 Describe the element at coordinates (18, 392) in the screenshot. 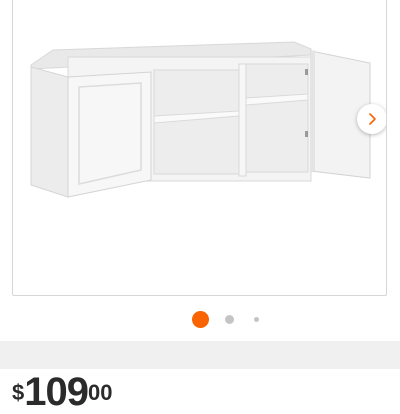

I see `price-currency: $` at that location.